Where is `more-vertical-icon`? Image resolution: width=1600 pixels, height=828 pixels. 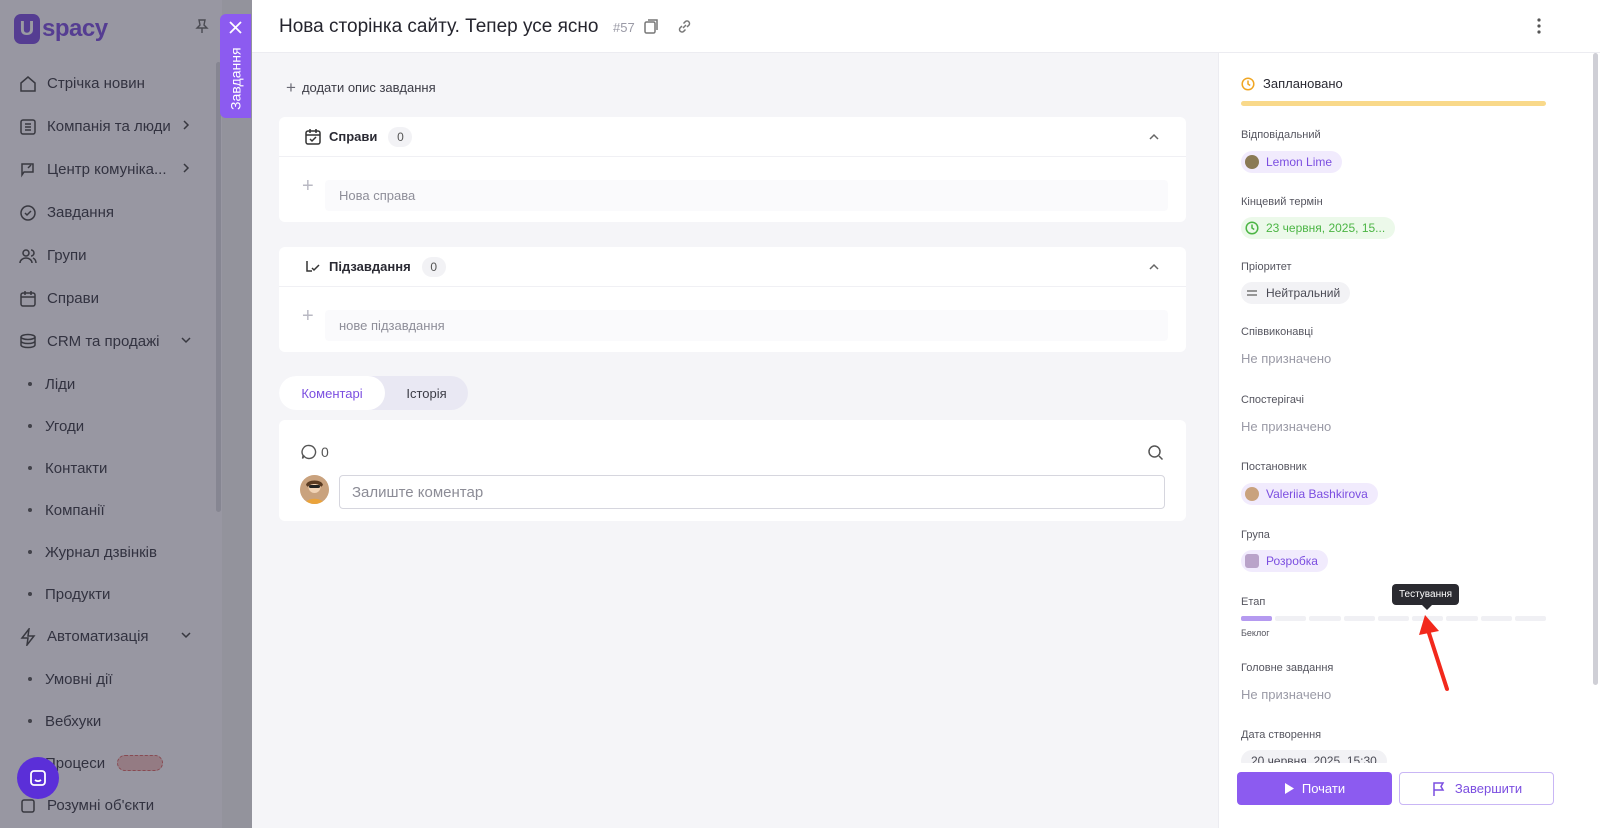 more-vertical-icon is located at coordinates (1539, 26).